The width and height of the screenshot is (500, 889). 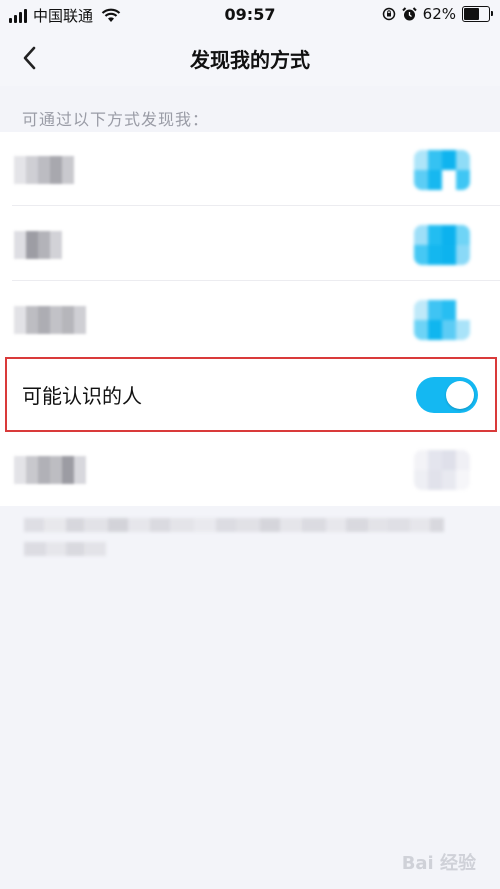 I want to click on nav-bar: 发现我的方式, so click(x=250, y=58).